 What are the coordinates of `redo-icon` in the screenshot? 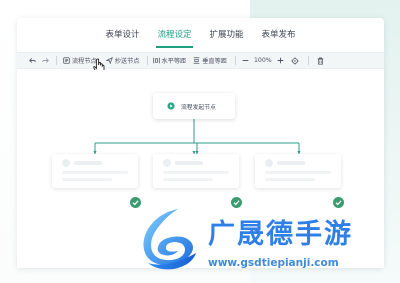 It's located at (45, 60).